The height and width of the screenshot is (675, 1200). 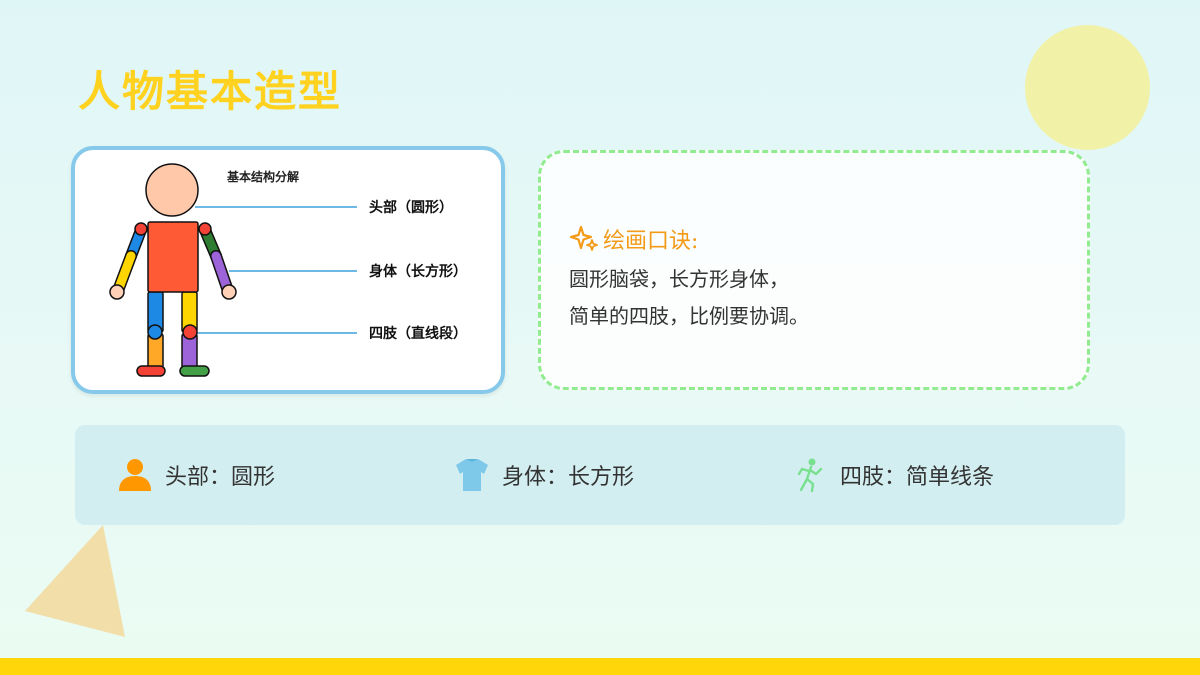 What do you see at coordinates (679, 279) in the screenshot?
I see `tips-line-1: 圆形脑袋，长方形身体，` at bounding box center [679, 279].